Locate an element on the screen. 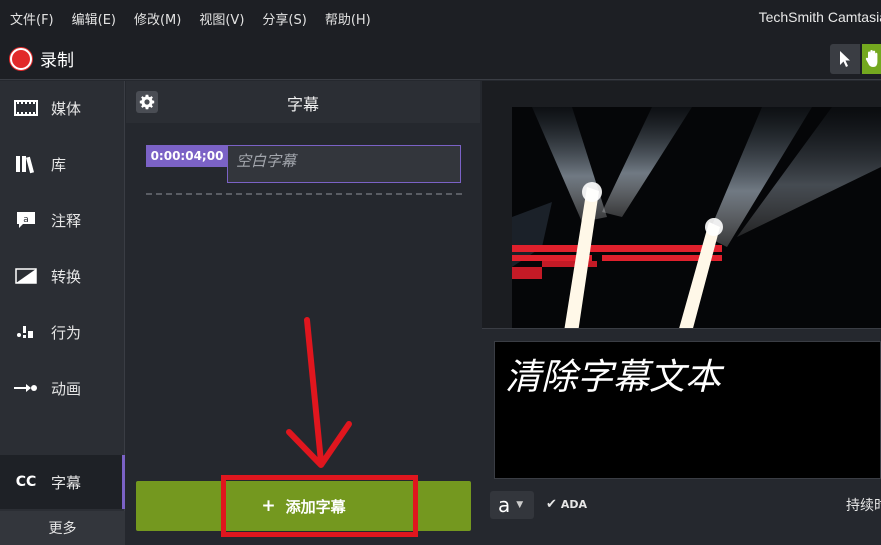  menu-file: 文件(F) is located at coordinates (27, 18).